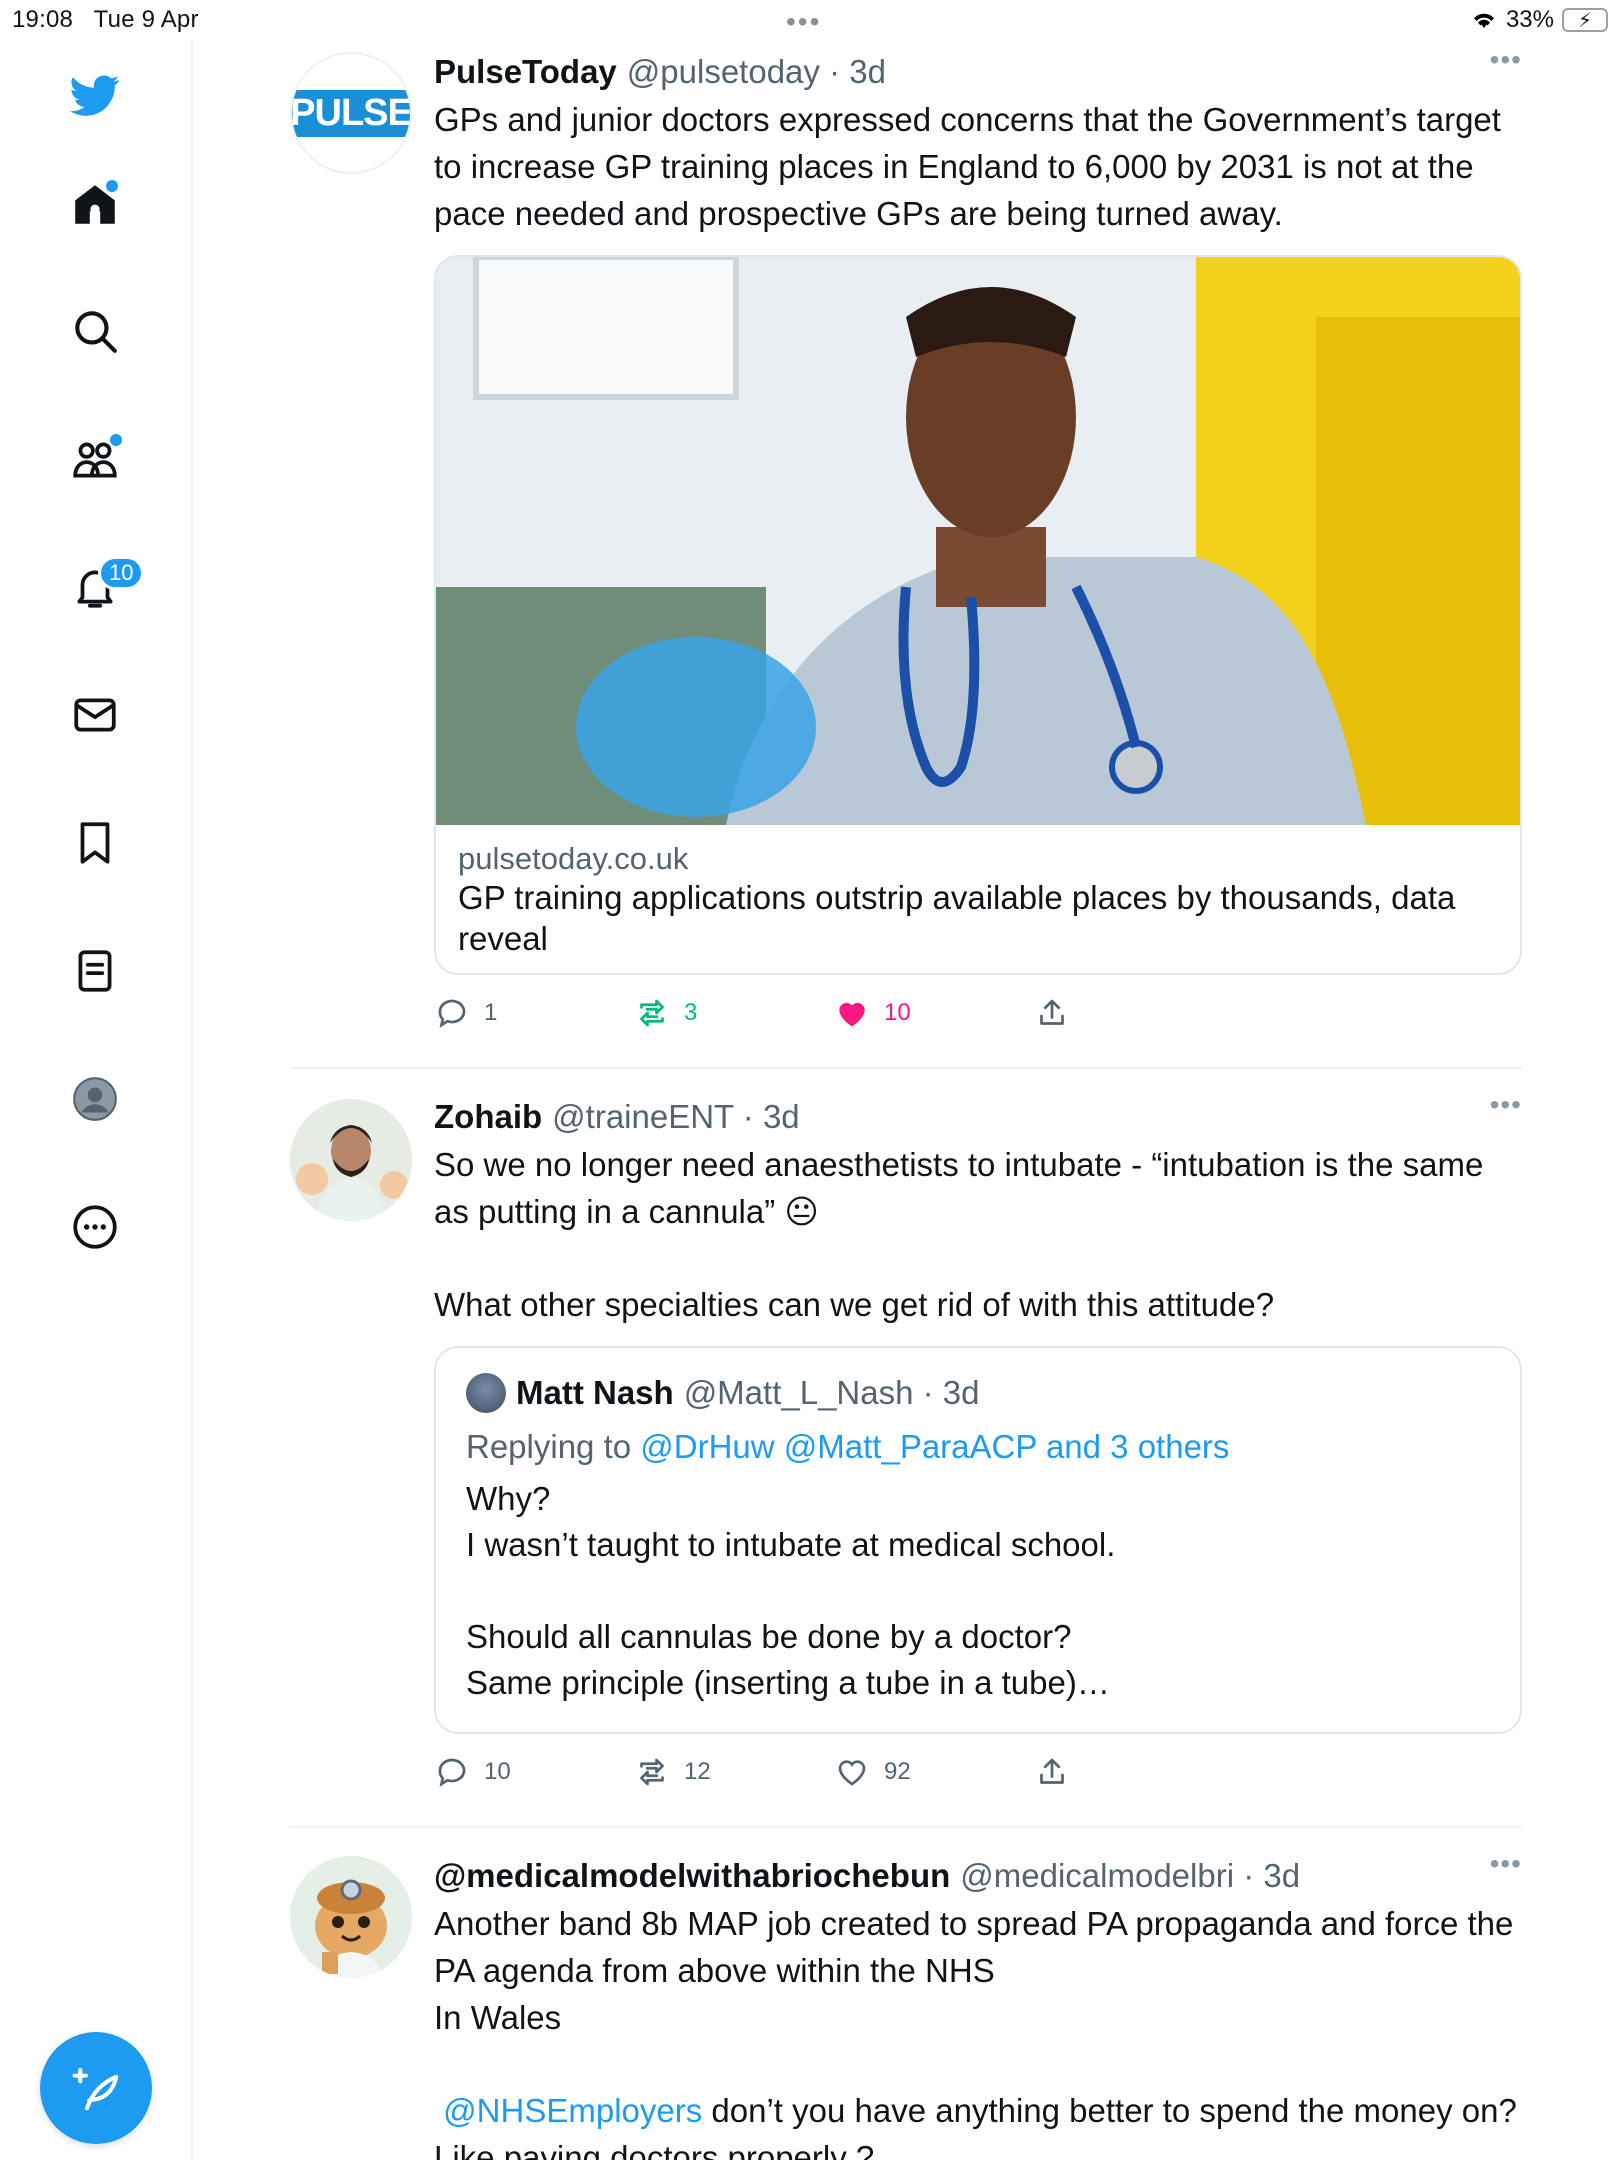  What do you see at coordinates (676, 1117) in the screenshot?
I see `author-handle: @traineENT · 3d` at bounding box center [676, 1117].